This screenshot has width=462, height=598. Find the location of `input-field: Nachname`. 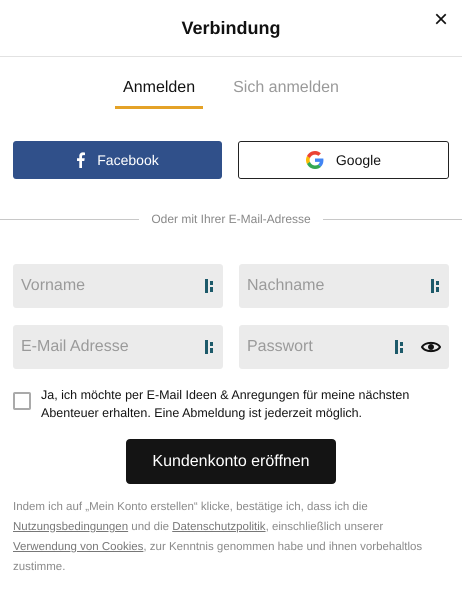

input-field: Nachname is located at coordinates (344, 286).